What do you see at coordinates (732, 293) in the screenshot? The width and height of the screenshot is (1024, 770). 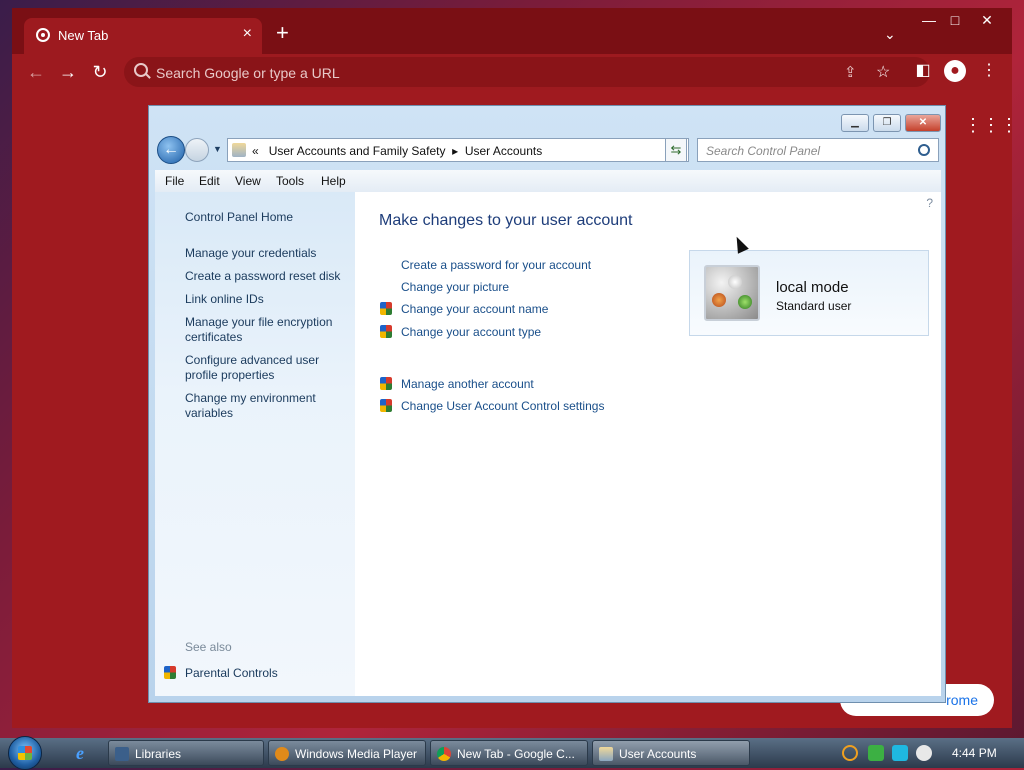 I see `avatar` at bounding box center [732, 293].